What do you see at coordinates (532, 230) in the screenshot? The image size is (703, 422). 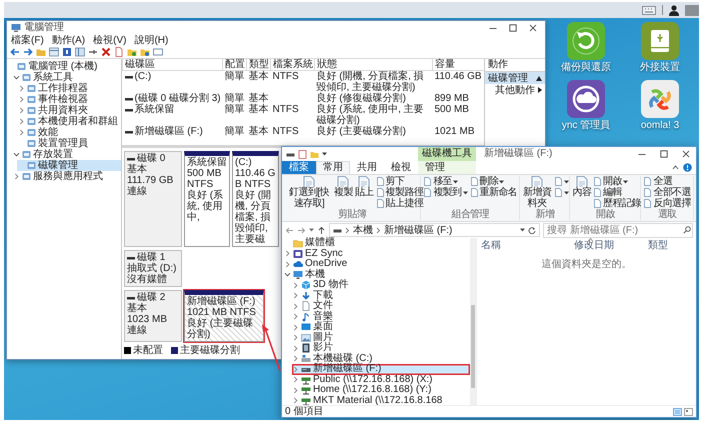 I see `refresh-icon` at bounding box center [532, 230].